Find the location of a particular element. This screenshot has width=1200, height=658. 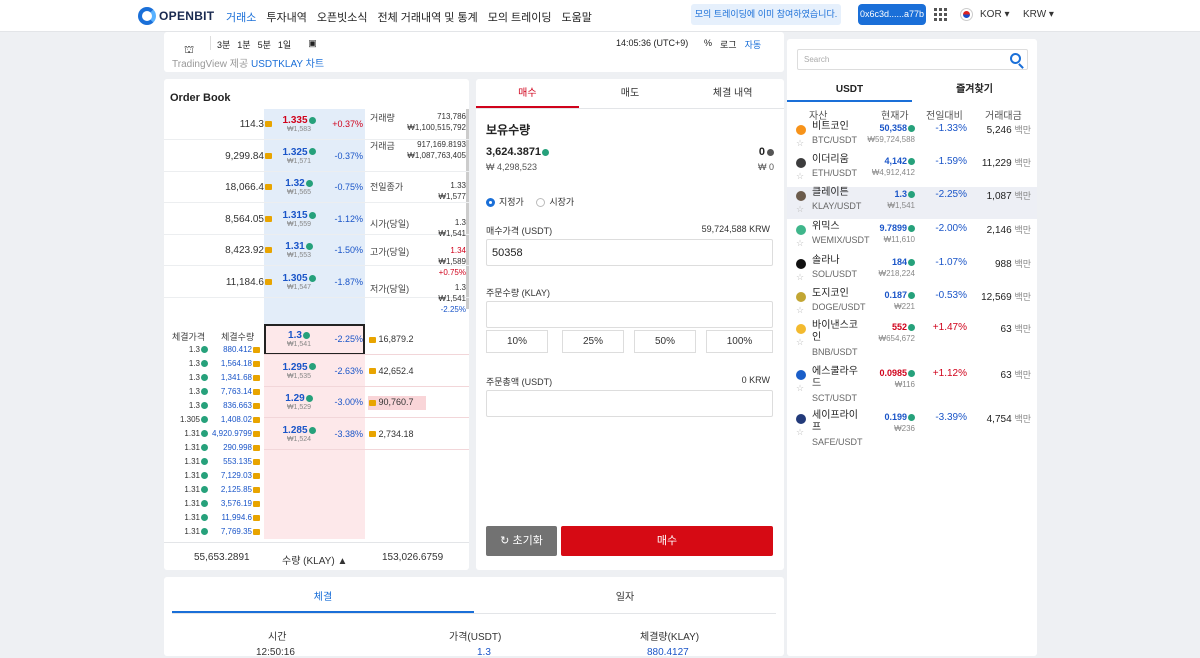

total-label: 주문총액 (USDT) is located at coordinates (519, 382).